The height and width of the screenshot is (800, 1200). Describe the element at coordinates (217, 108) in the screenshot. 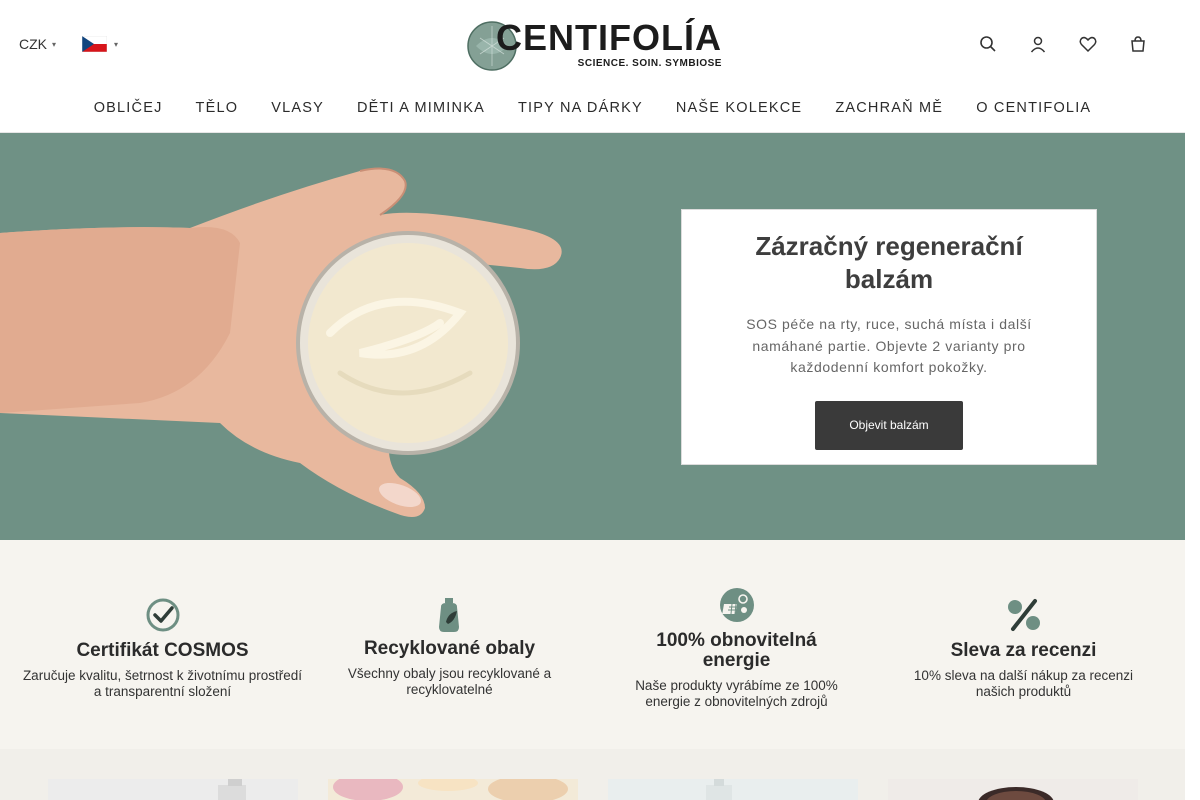

I see `nav-item-telo: TĚLO` at that location.